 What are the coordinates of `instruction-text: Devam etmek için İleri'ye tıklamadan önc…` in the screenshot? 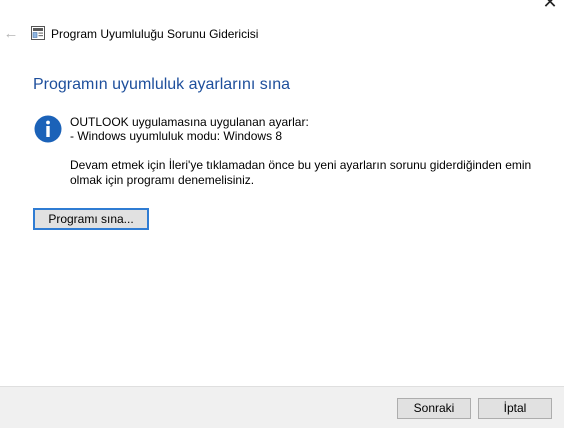 It's located at (301, 172).